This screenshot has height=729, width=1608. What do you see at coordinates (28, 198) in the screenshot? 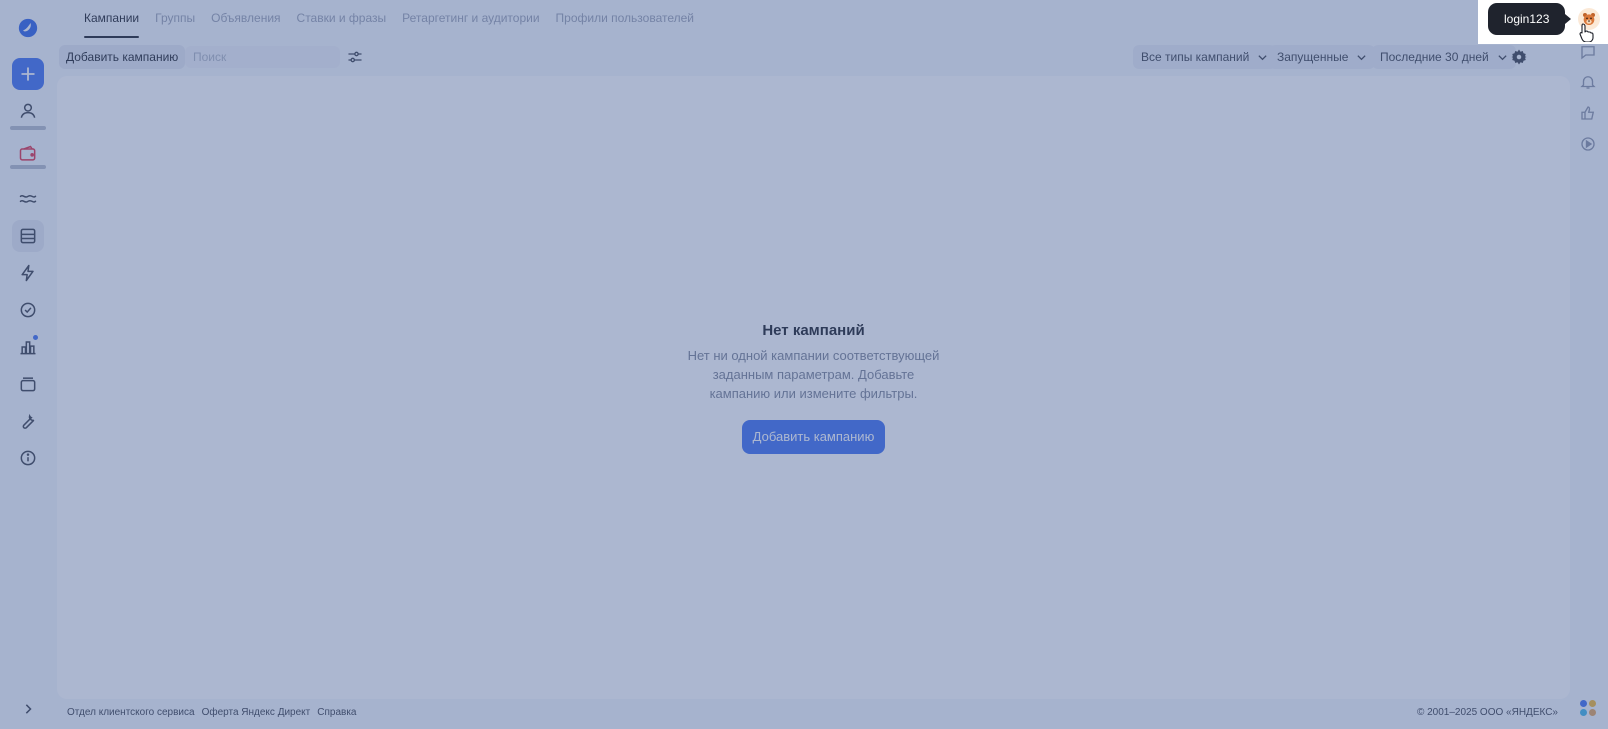
I see `waves-icon` at bounding box center [28, 198].